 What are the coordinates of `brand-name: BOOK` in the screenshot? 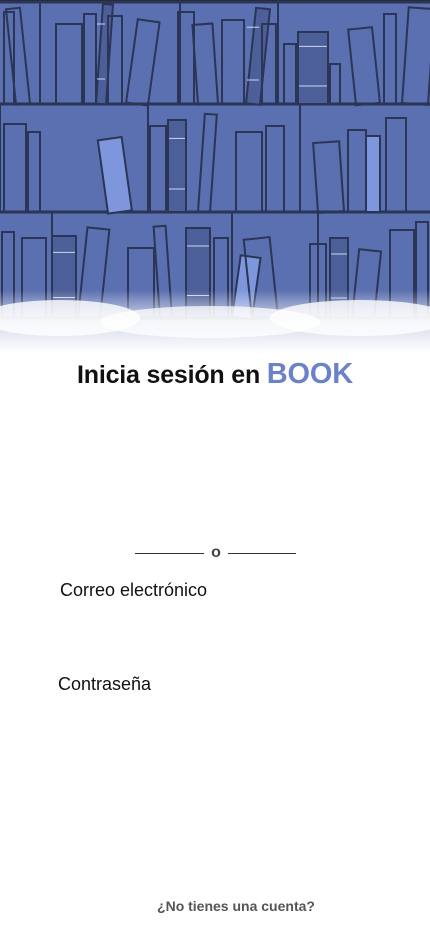 It's located at (309, 374).